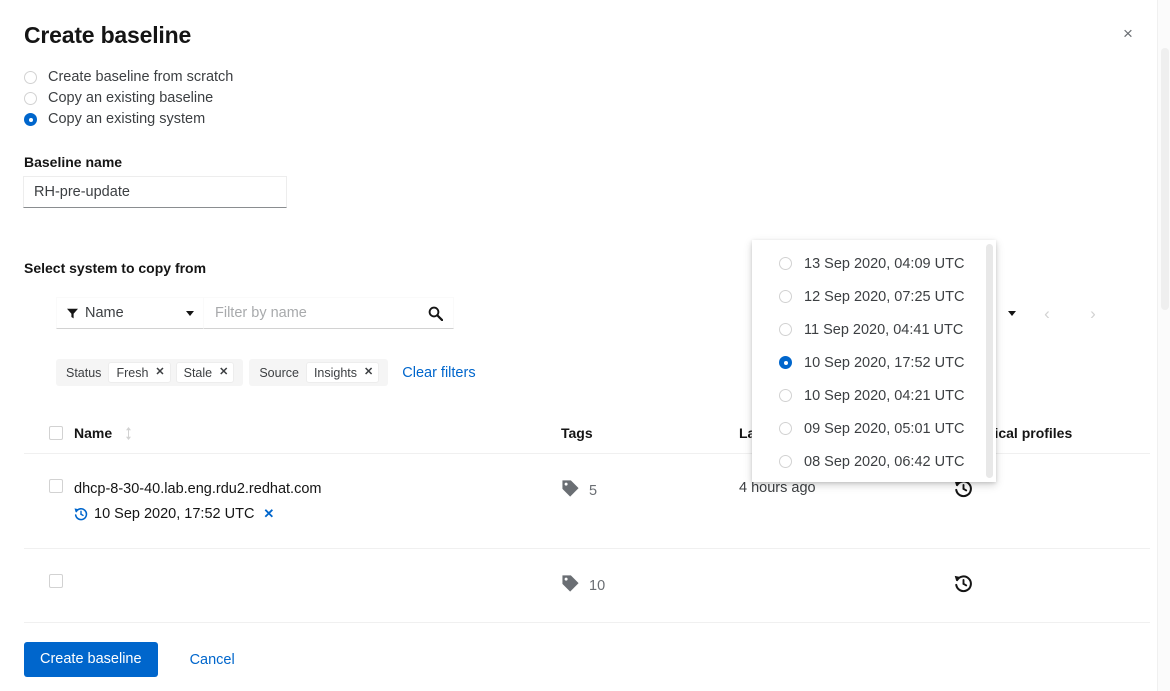 The width and height of the screenshot is (1170, 691). What do you see at coordinates (1165, 179) in the screenshot?
I see `page-scrollbar-thumb` at bounding box center [1165, 179].